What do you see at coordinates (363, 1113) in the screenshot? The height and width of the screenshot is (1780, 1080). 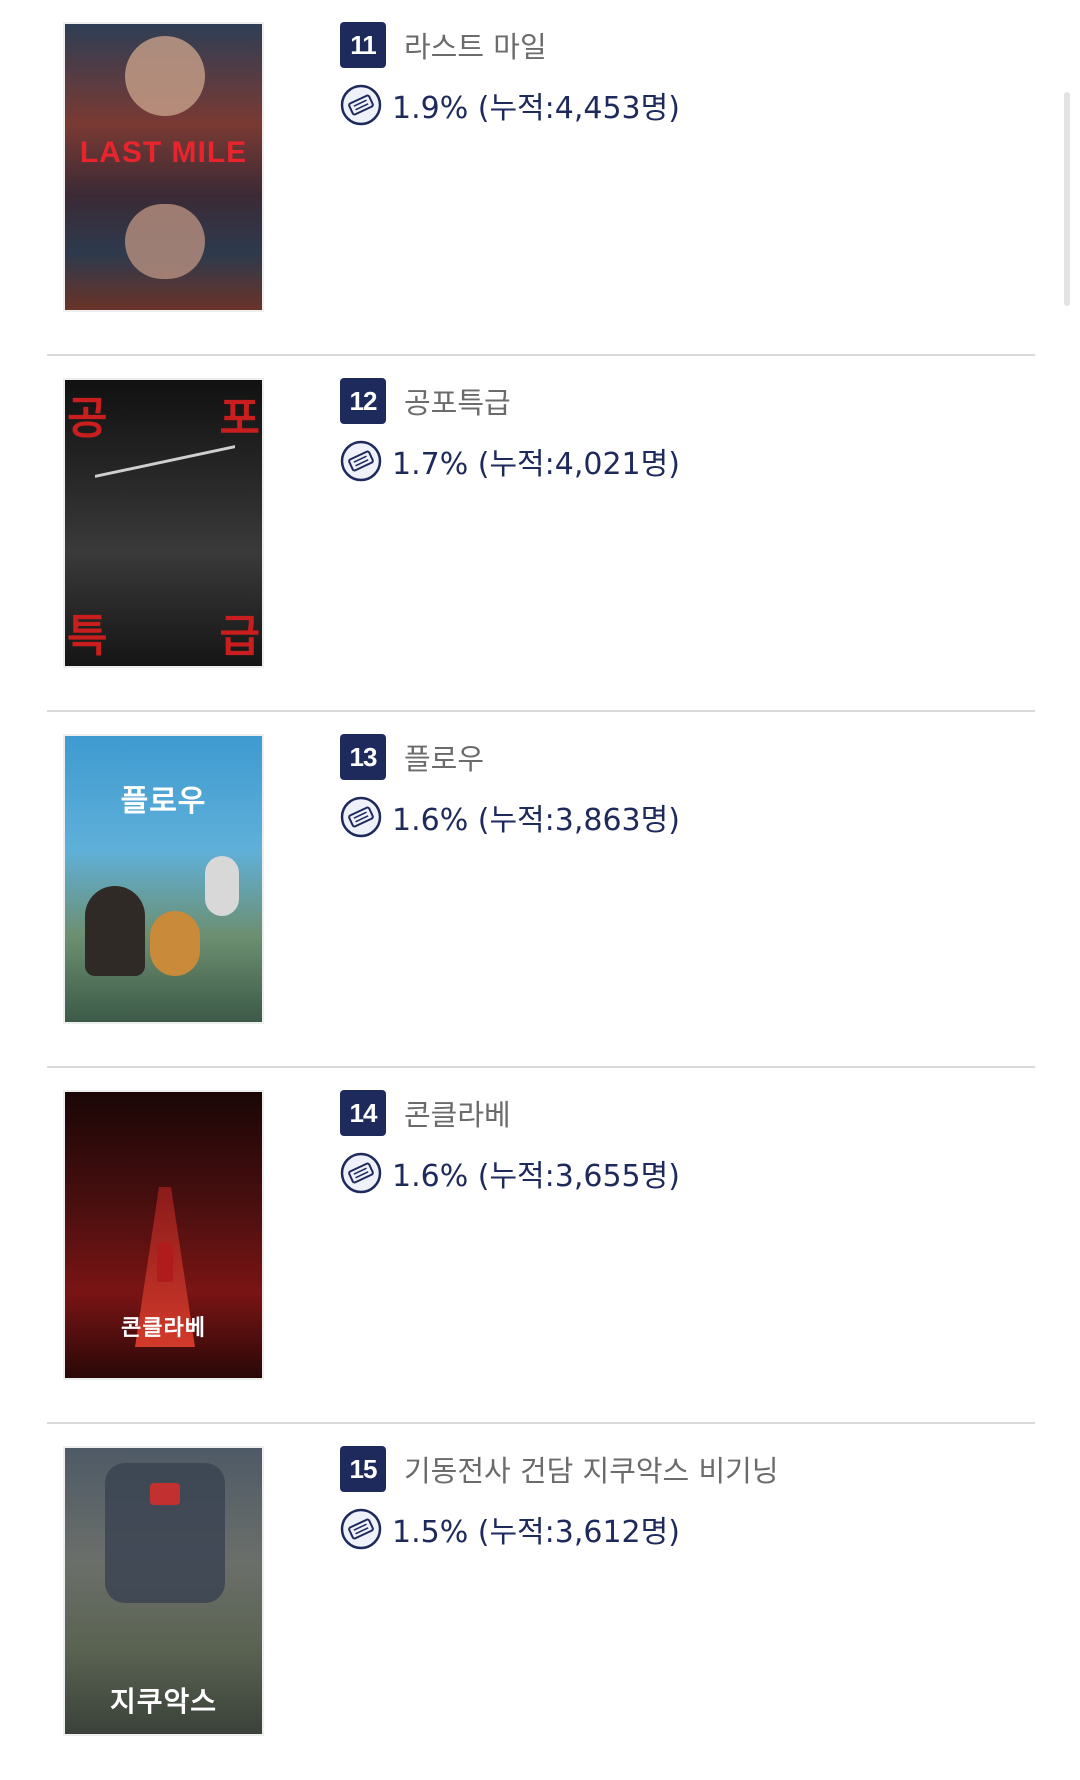 I see `rank-badge: 14` at bounding box center [363, 1113].